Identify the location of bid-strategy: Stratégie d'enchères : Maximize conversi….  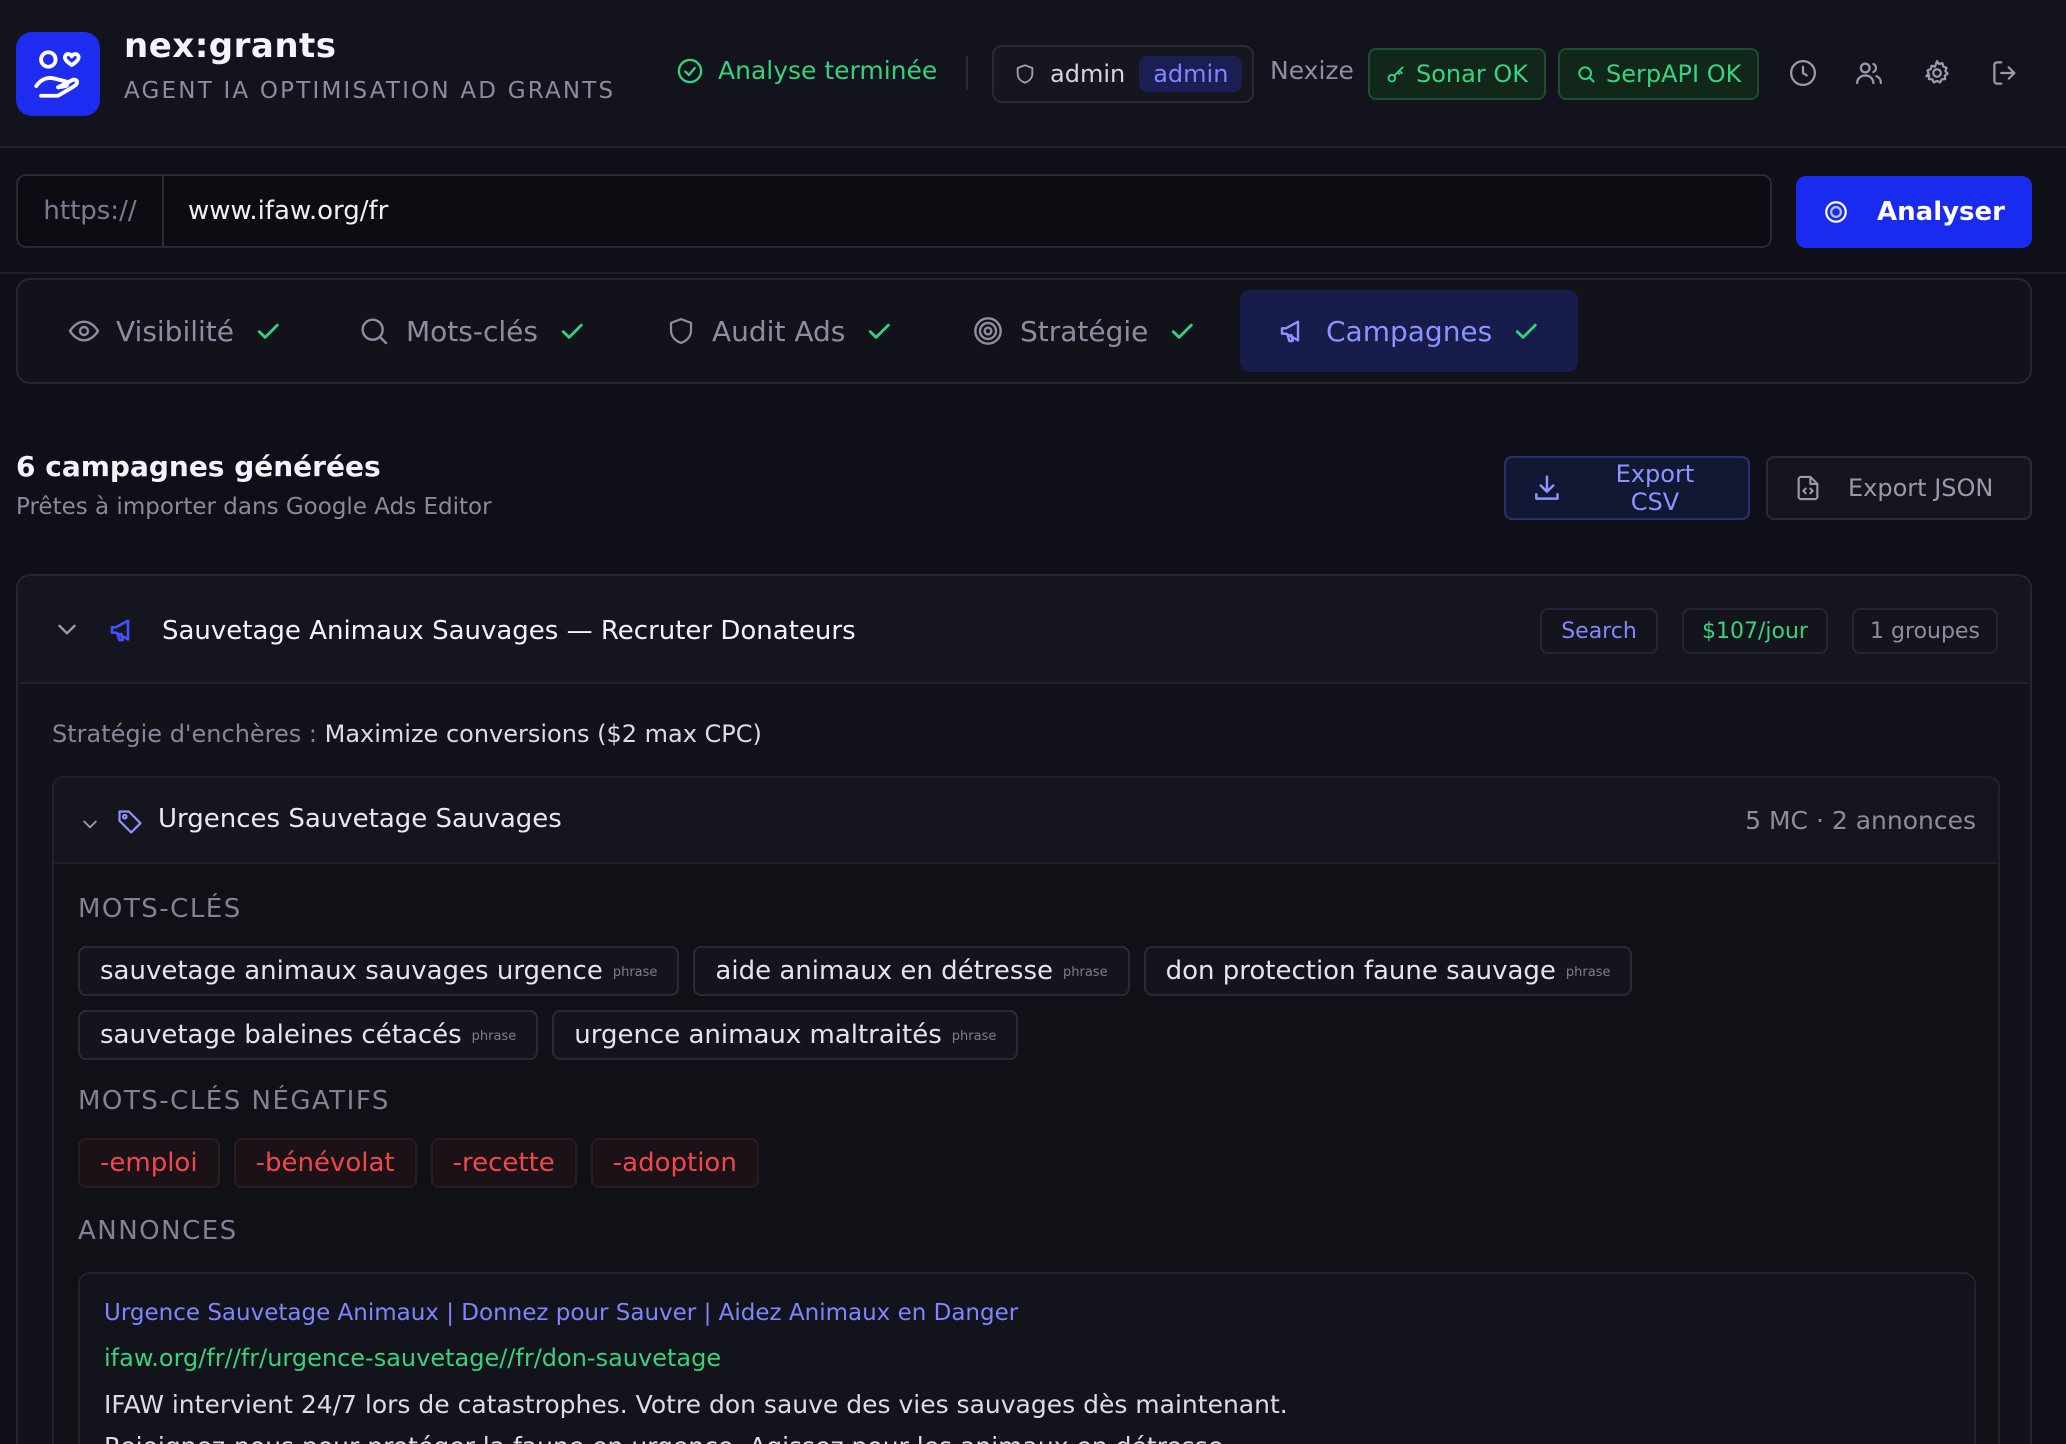
(407, 734).